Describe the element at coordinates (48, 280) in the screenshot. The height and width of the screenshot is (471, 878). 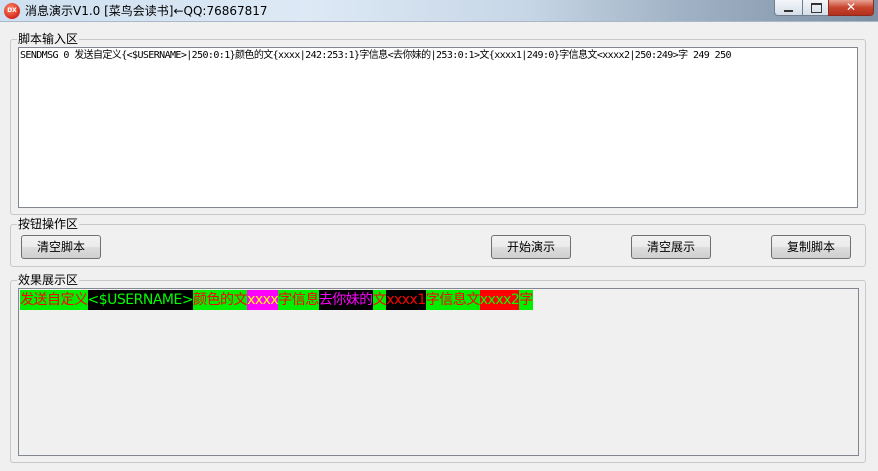
I see `display-group-label: 效果展示区` at that location.